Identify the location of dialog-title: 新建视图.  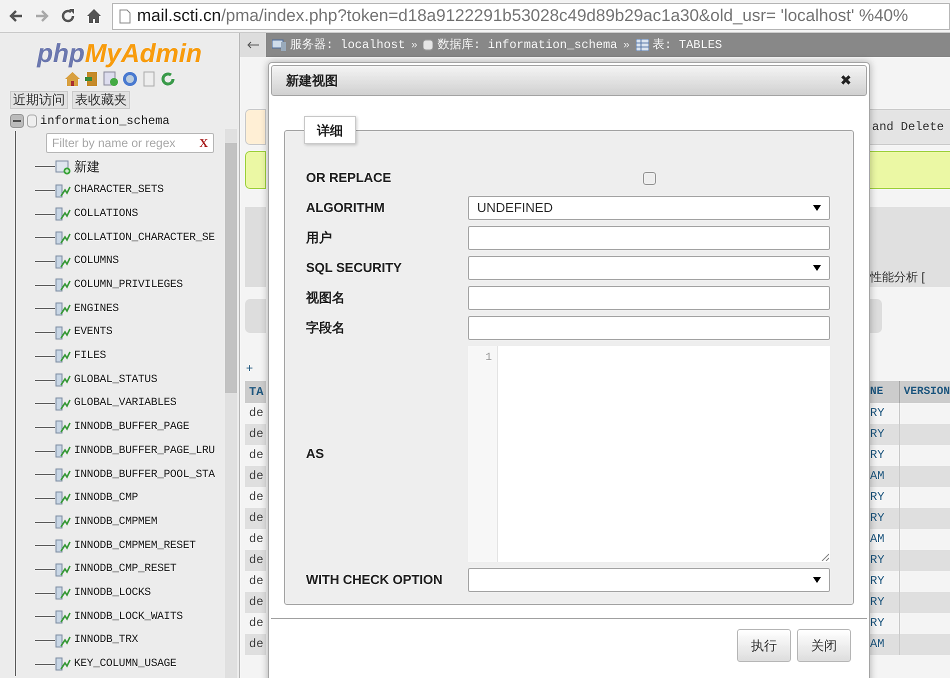
(312, 81).